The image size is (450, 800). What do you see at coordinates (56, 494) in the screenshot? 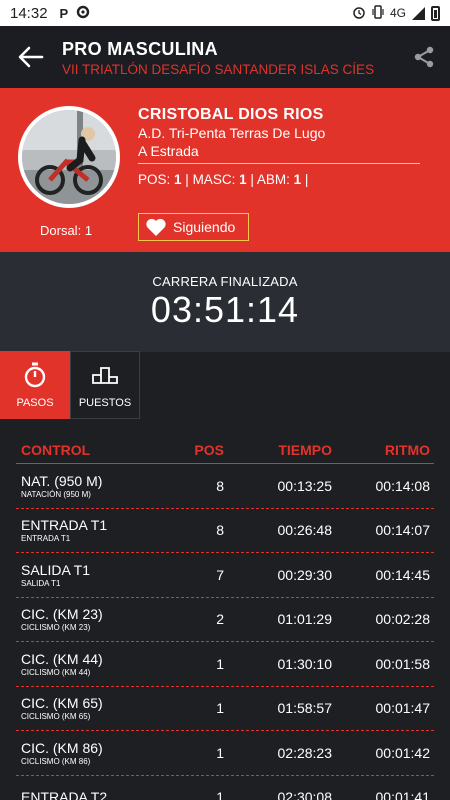
I see `control-detail: NATACIÓN (950 M)` at bounding box center [56, 494].